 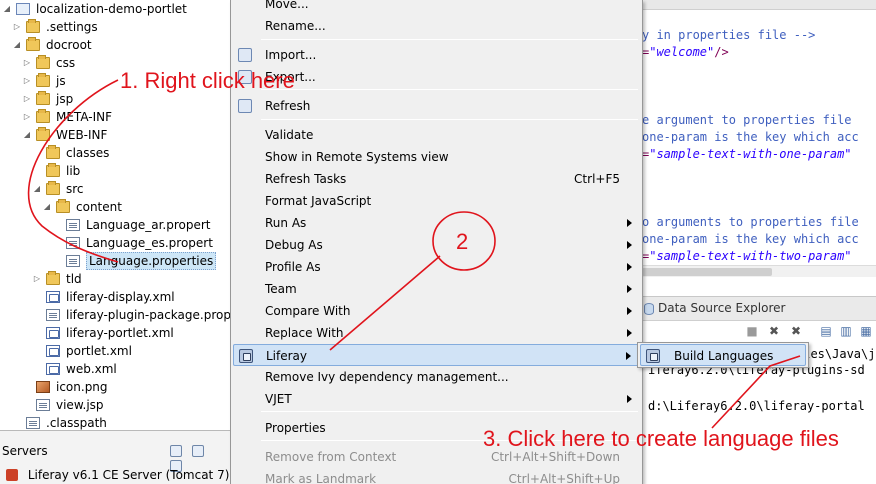 What do you see at coordinates (116, 135) in the screenshot?
I see `tree-item: ◢ WEB-INF` at bounding box center [116, 135].